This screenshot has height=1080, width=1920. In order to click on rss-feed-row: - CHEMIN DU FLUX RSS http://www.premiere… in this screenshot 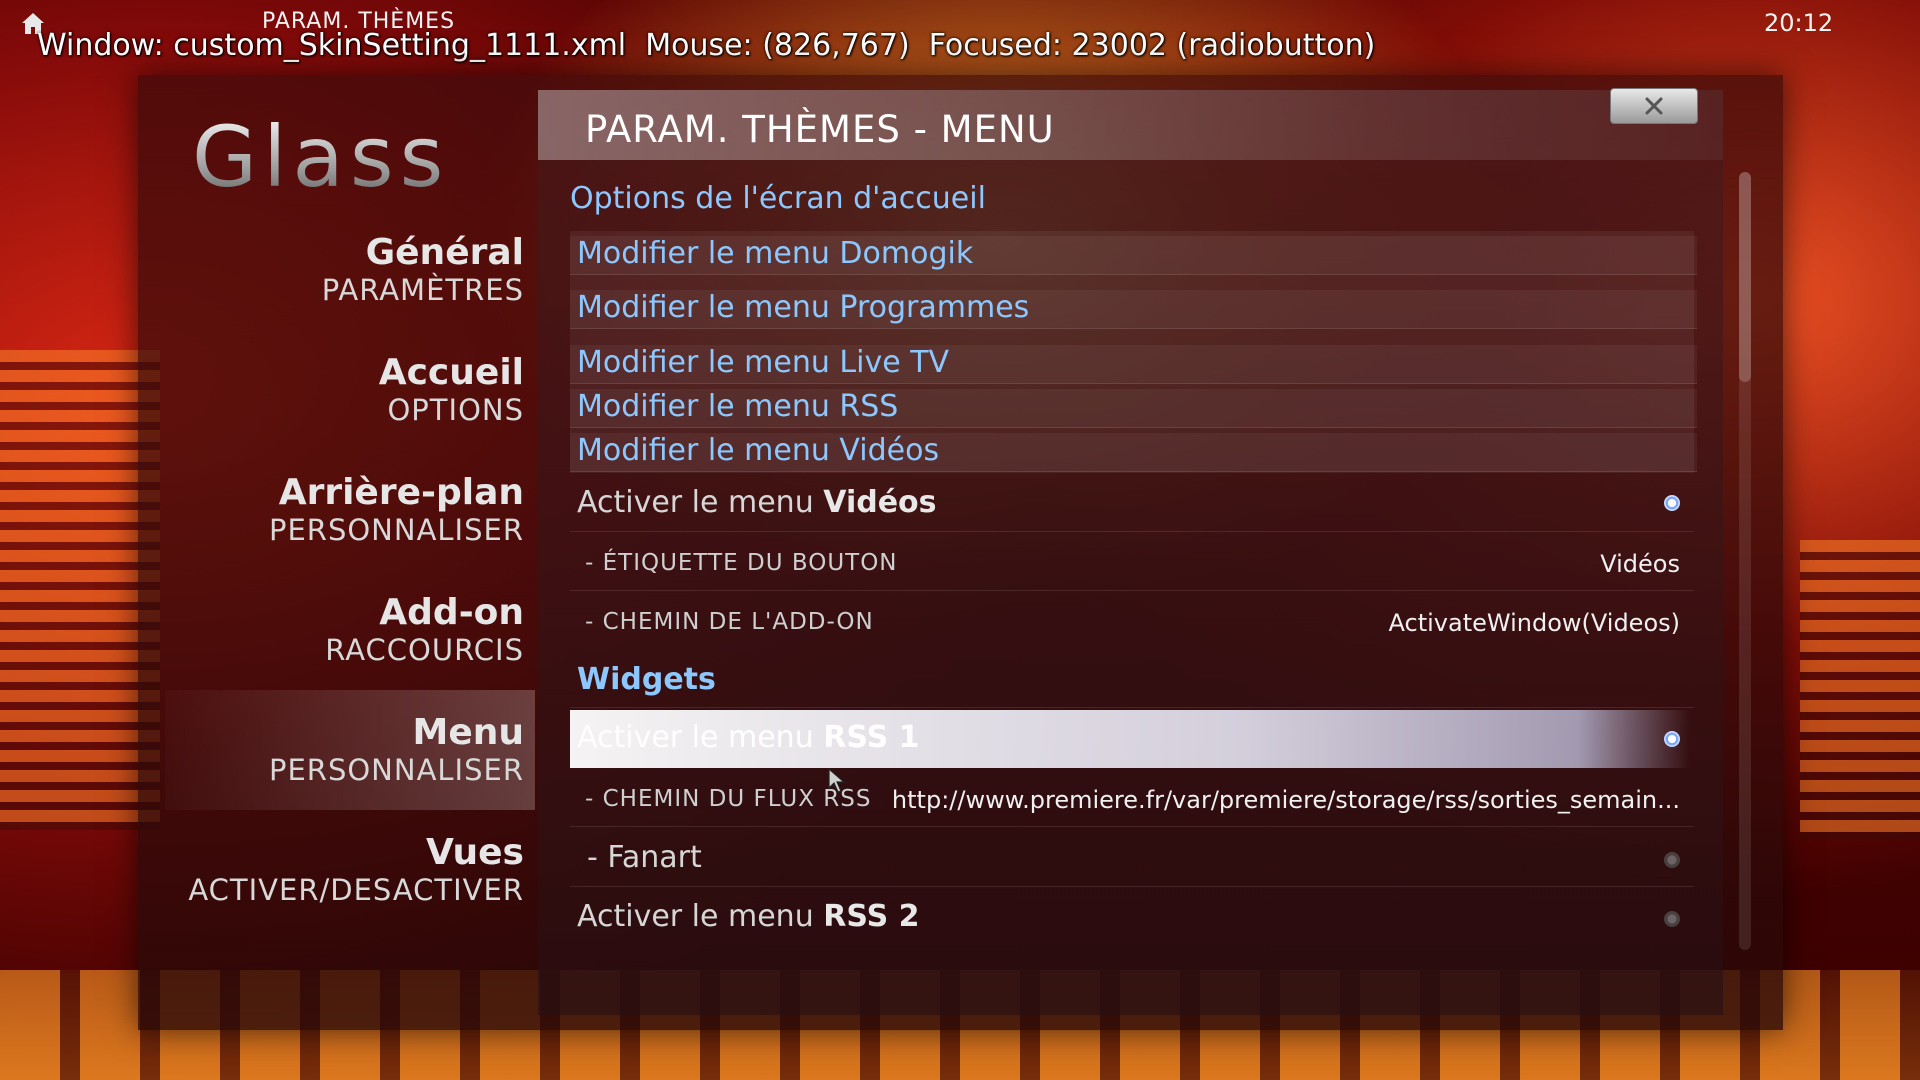, I will do `click(1130, 804)`.